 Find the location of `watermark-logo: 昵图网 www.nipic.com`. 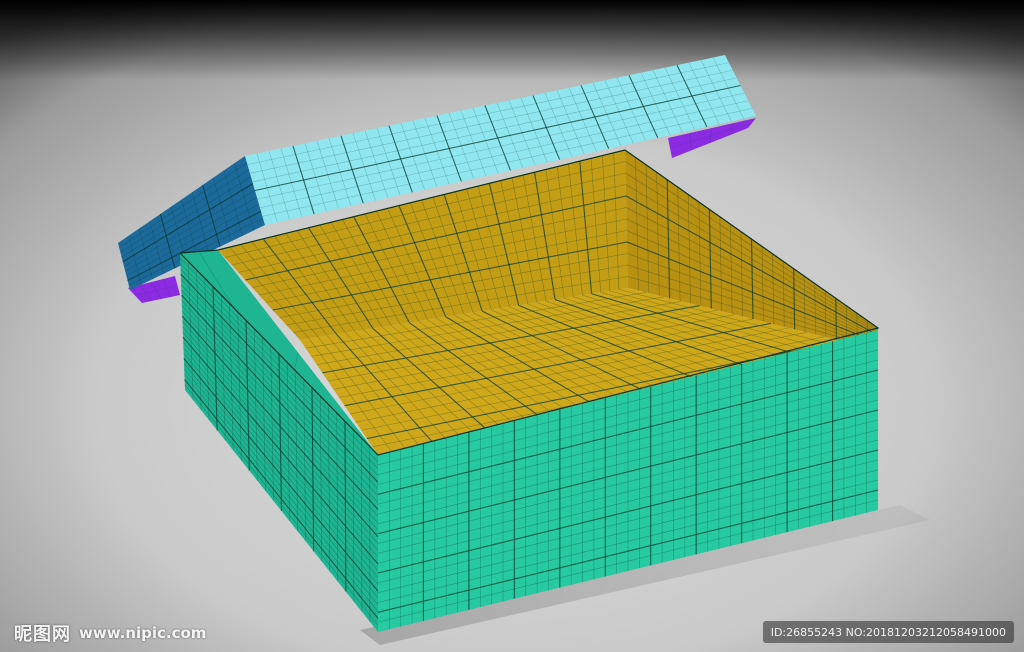

watermark-logo: 昵图网 www.nipic.com is located at coordinates (110, 633).